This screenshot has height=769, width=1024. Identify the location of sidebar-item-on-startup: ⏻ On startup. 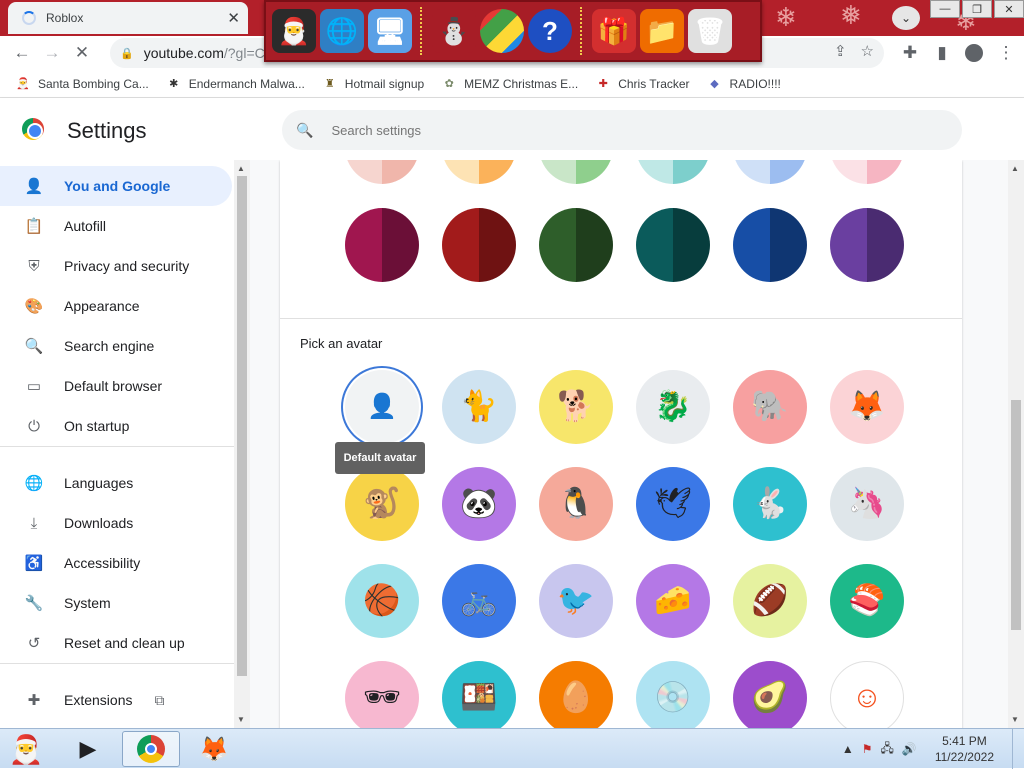
(116, 426).